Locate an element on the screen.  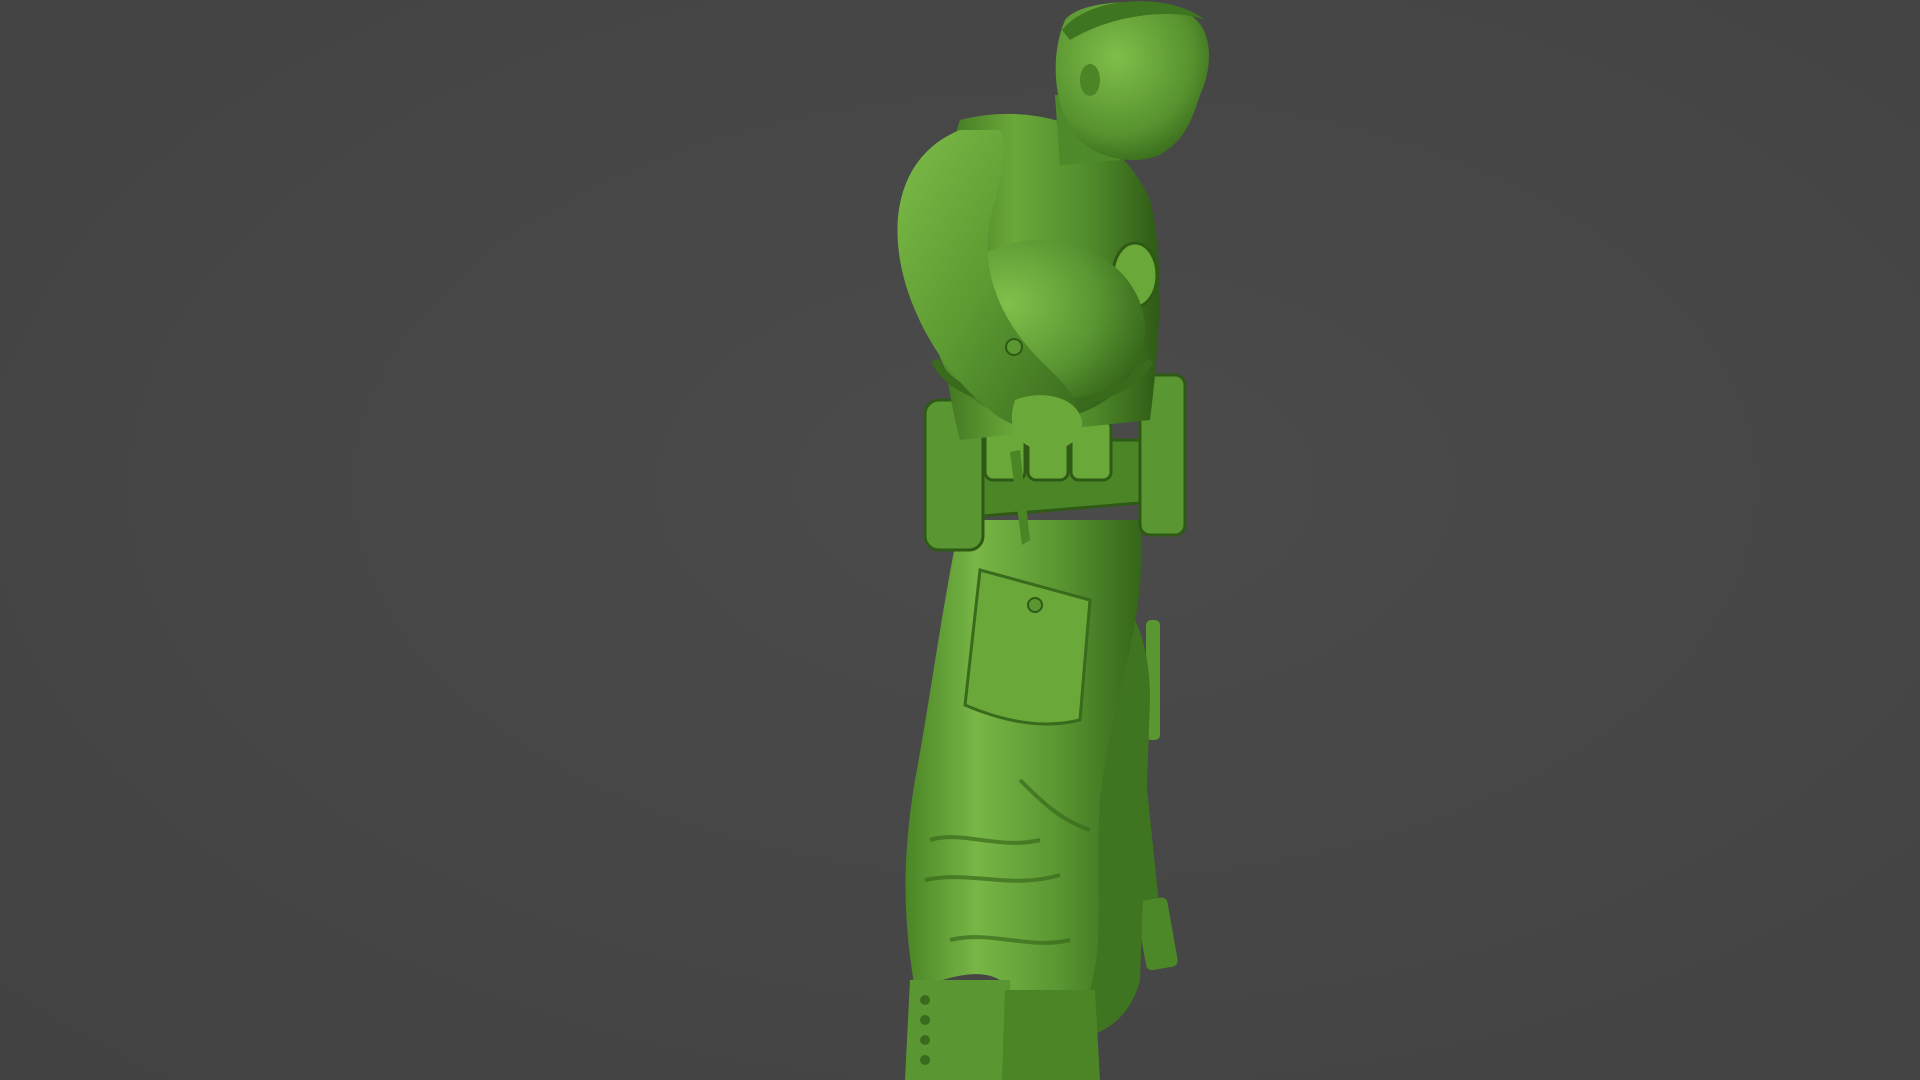
boot-right-shape is located at coordinates (1051, 1035).